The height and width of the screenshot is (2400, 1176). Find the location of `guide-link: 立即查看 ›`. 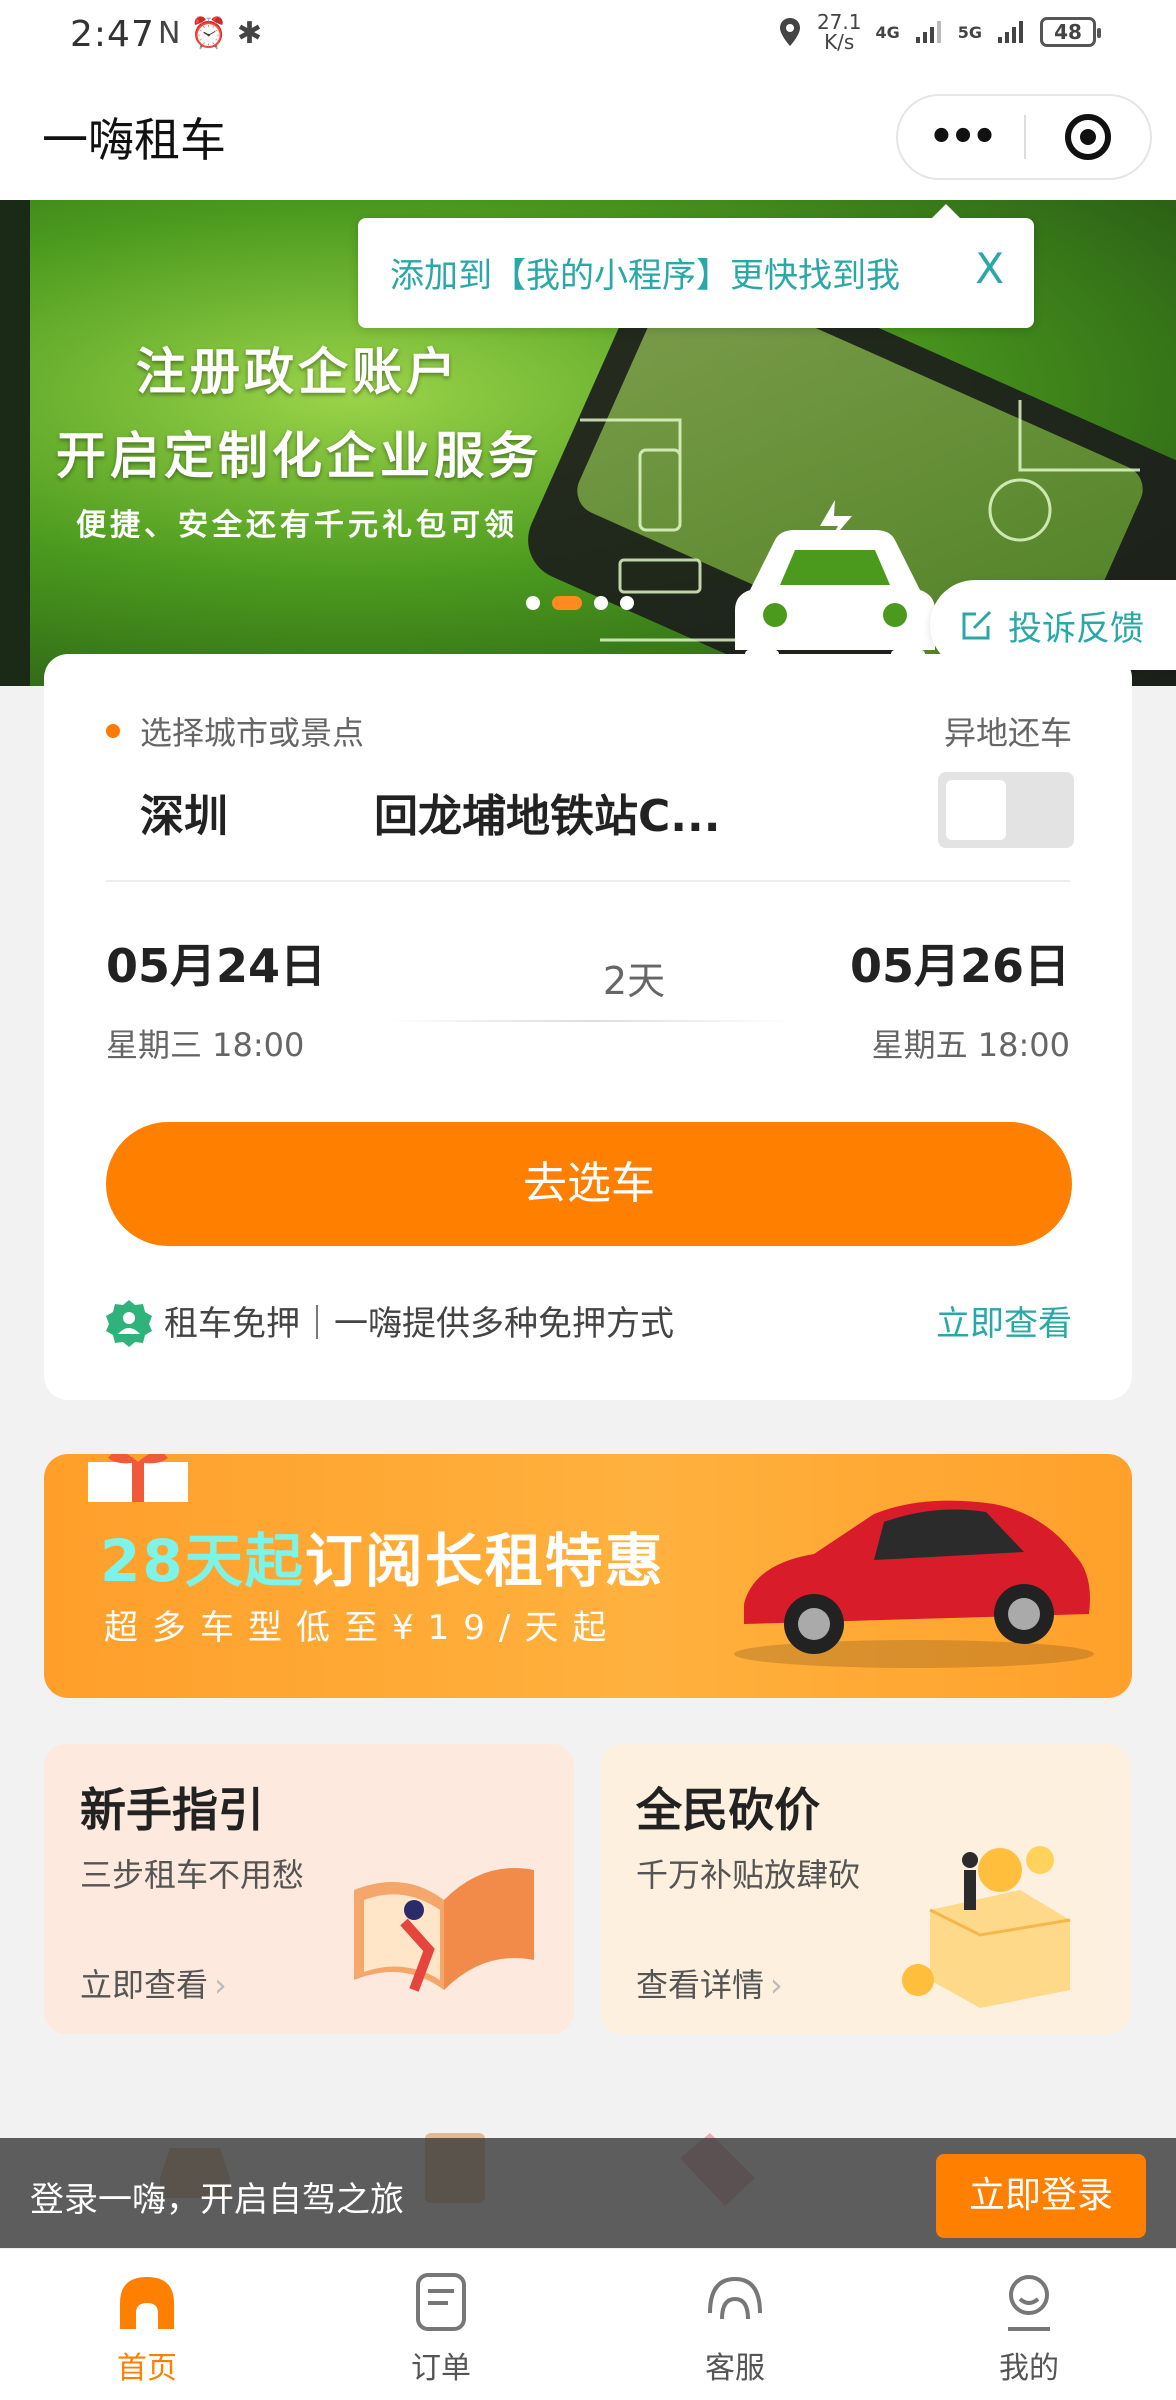

guide-link: 立即查看 › is located at coordinates (153, 1983).